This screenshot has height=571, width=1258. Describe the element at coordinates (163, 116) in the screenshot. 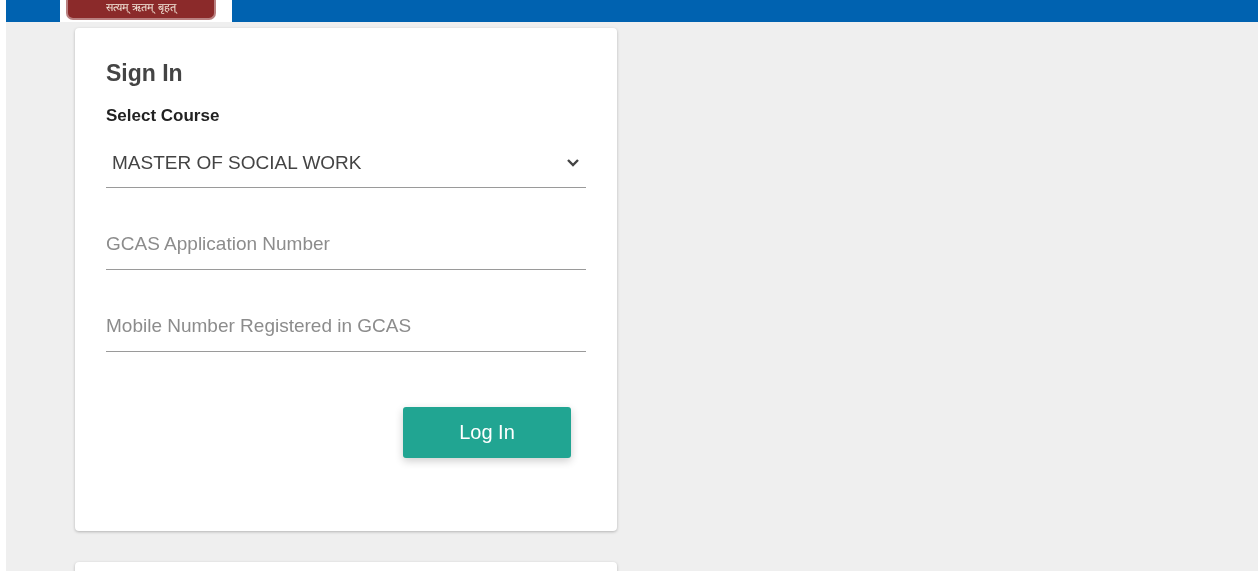

I see `course-label: Select Course` at that location.